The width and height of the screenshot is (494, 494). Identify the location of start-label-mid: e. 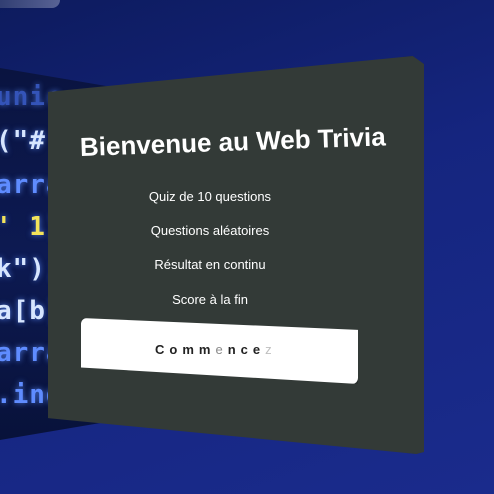
(221, 349).